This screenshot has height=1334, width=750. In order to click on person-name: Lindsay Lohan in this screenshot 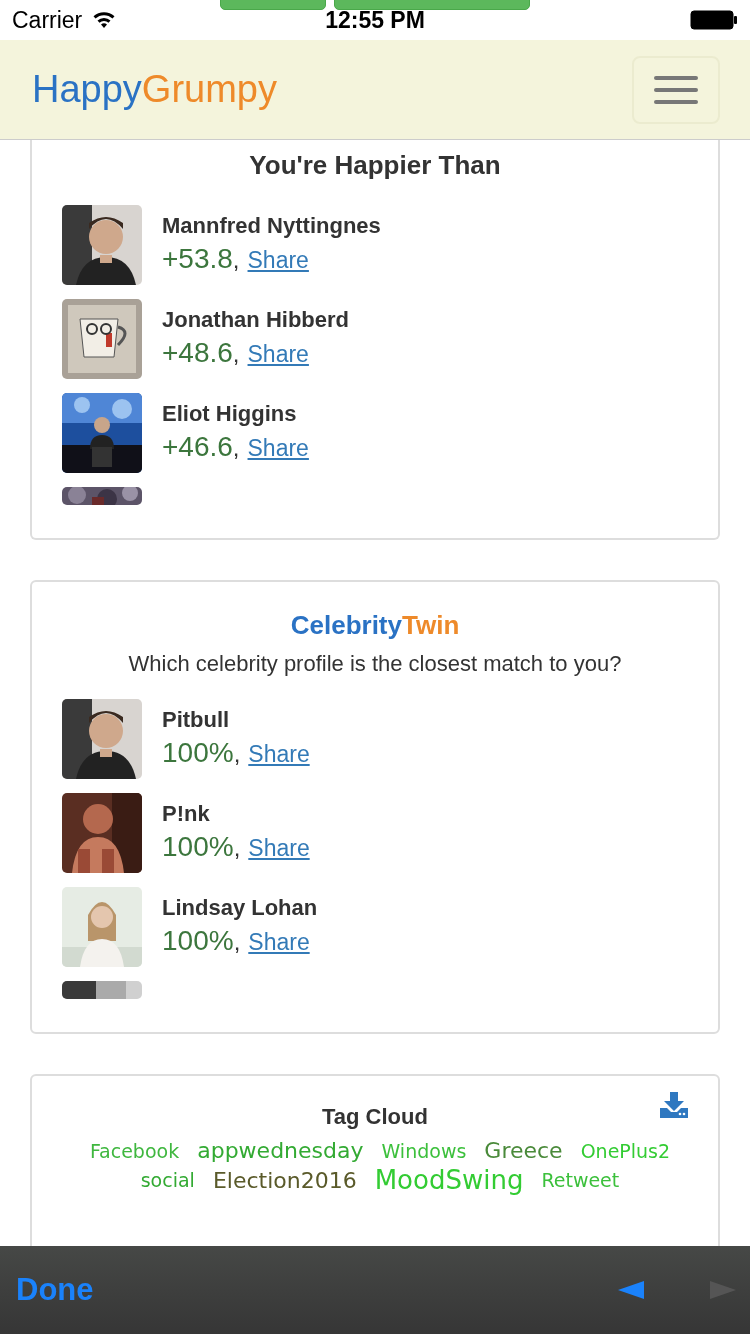, I will do `click(240, 908)`.